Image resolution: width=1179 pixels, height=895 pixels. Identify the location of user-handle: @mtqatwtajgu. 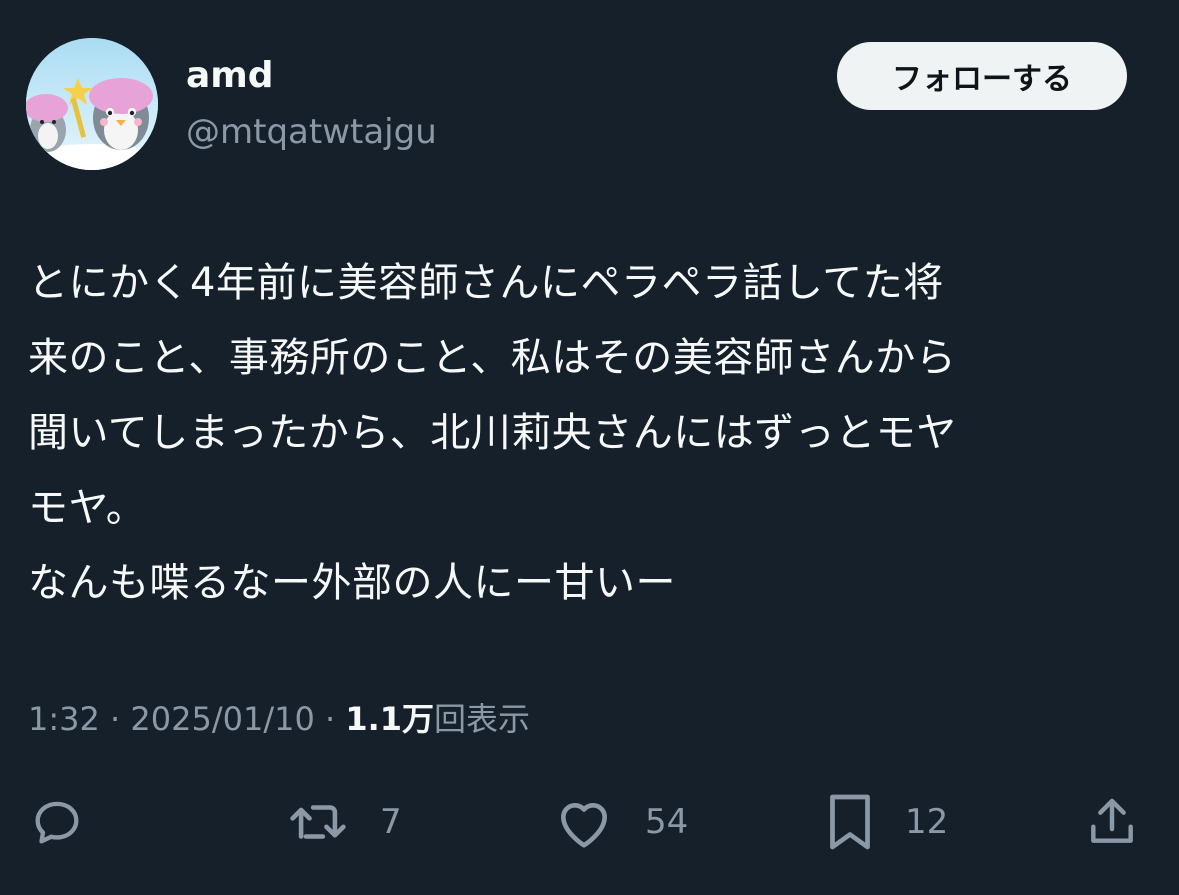
(311, 132).